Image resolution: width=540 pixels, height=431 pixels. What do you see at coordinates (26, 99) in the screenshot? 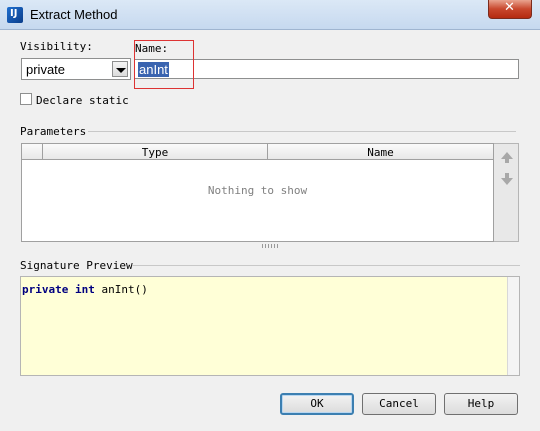
I see `declare-static-checkbox` at bounding box center [26, 99].